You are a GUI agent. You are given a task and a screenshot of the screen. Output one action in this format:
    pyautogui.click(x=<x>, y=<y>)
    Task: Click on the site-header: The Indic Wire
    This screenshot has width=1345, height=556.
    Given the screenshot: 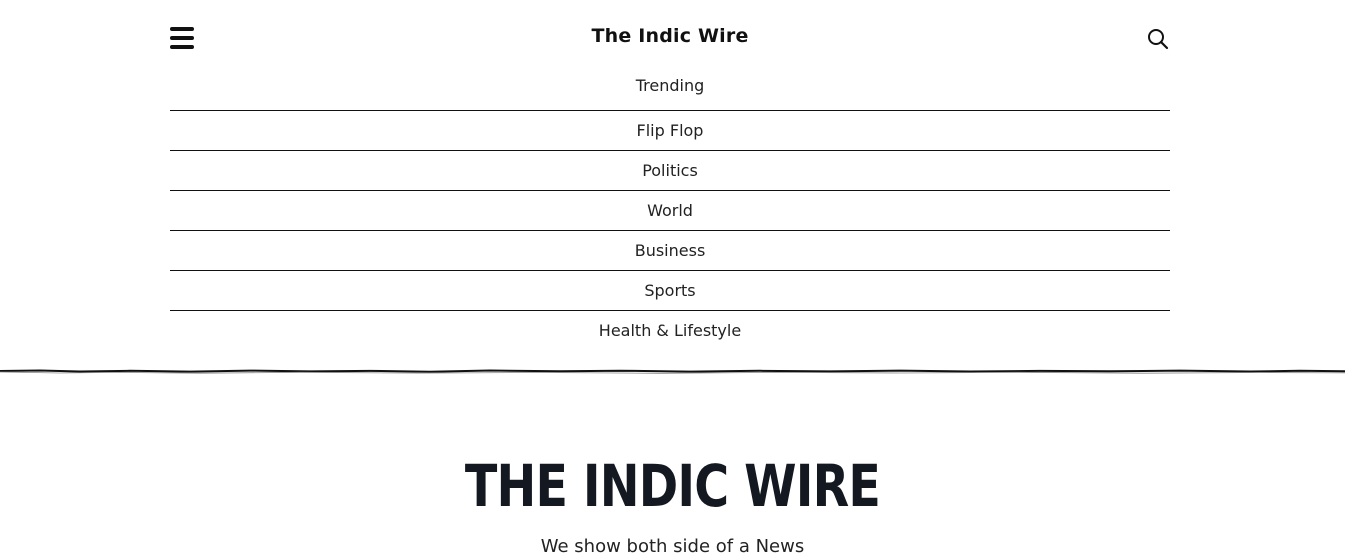 What is the action you would take?
    pyautogui.click(x=670, y=38)
    